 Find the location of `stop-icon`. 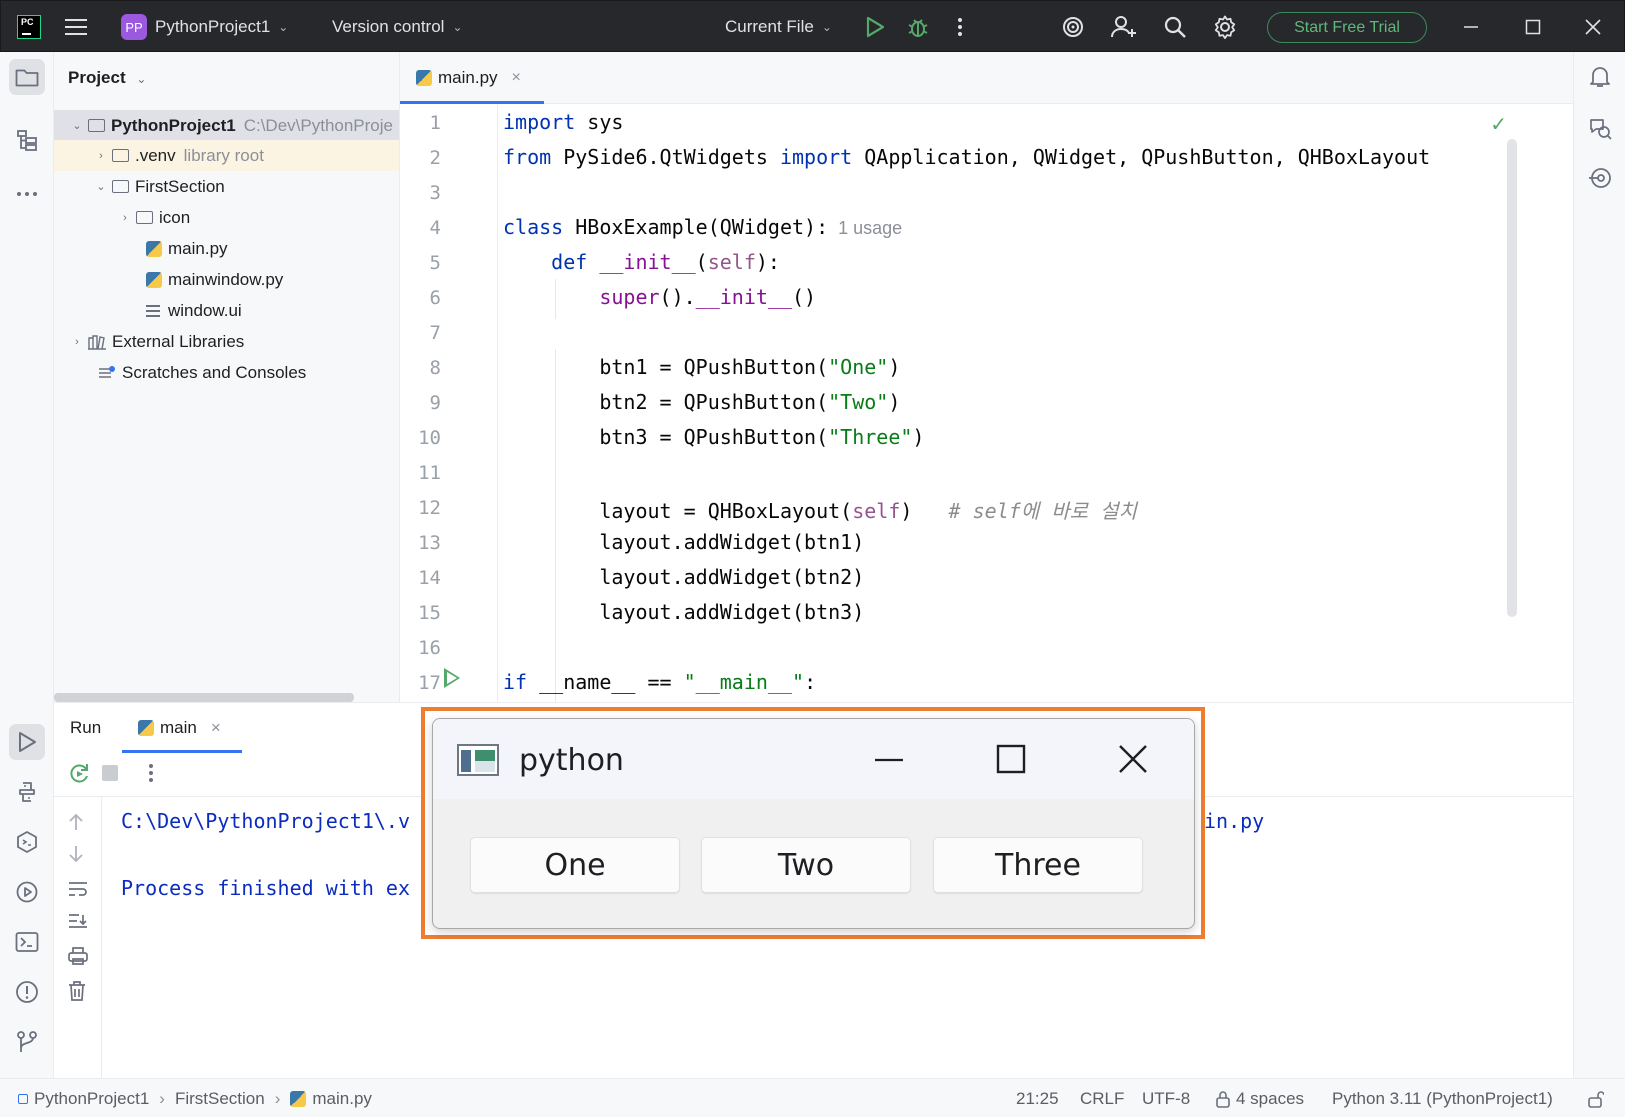

stop-icon is located at coordinates (110, 775).